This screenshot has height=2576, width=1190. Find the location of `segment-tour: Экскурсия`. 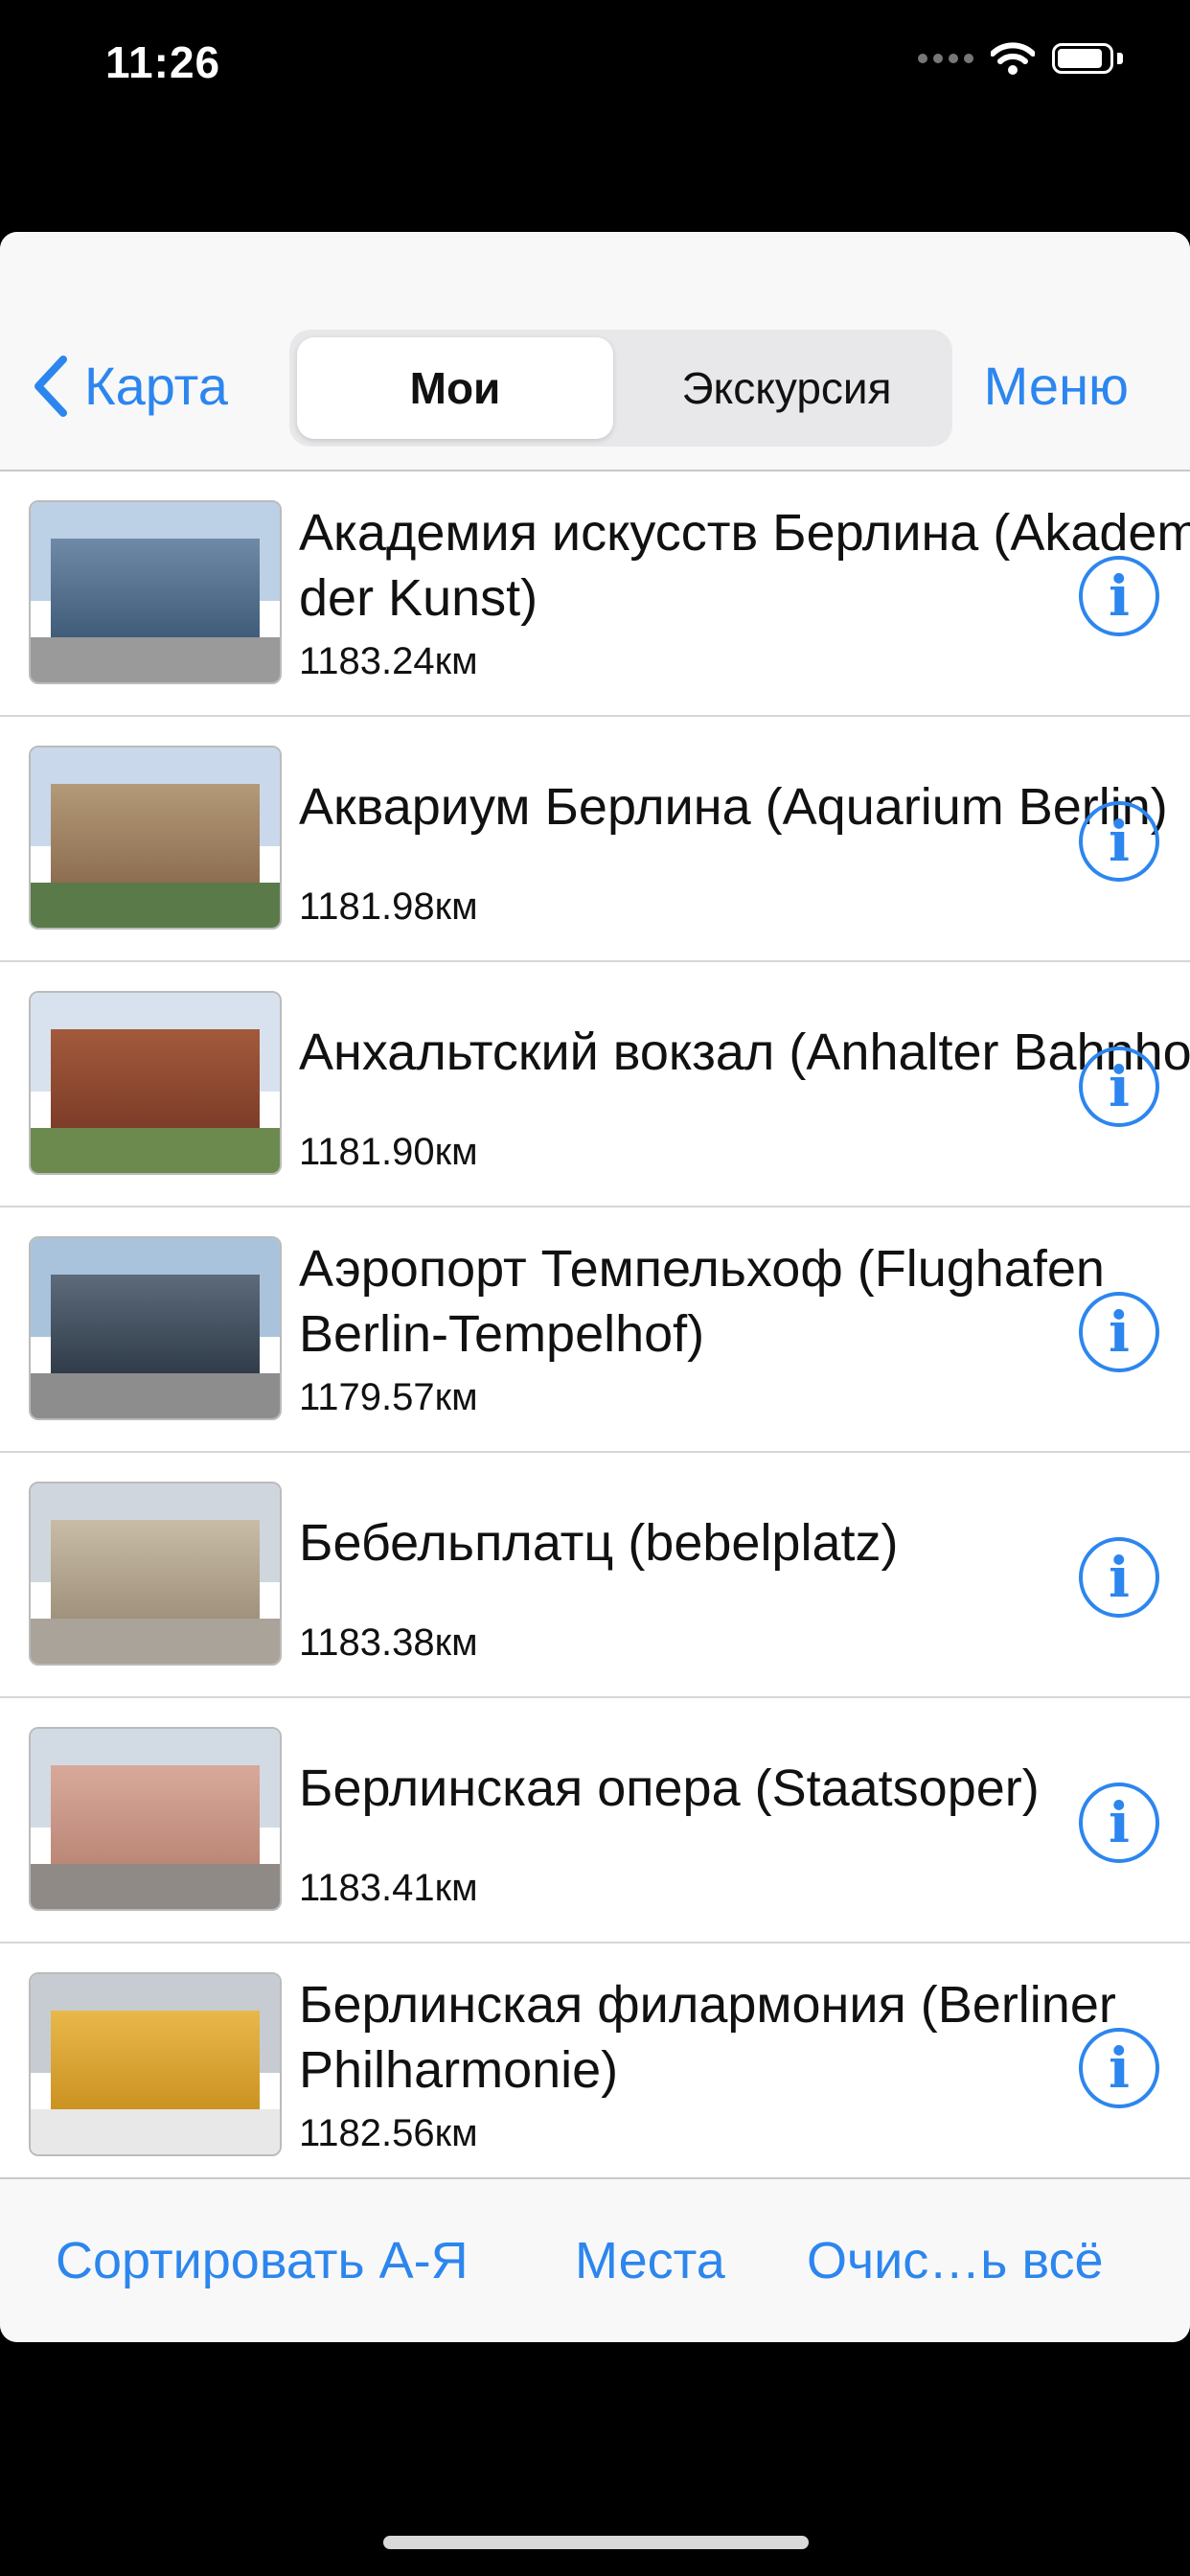

segment-tour: Экскурсия is located at coordinates (787, 388).